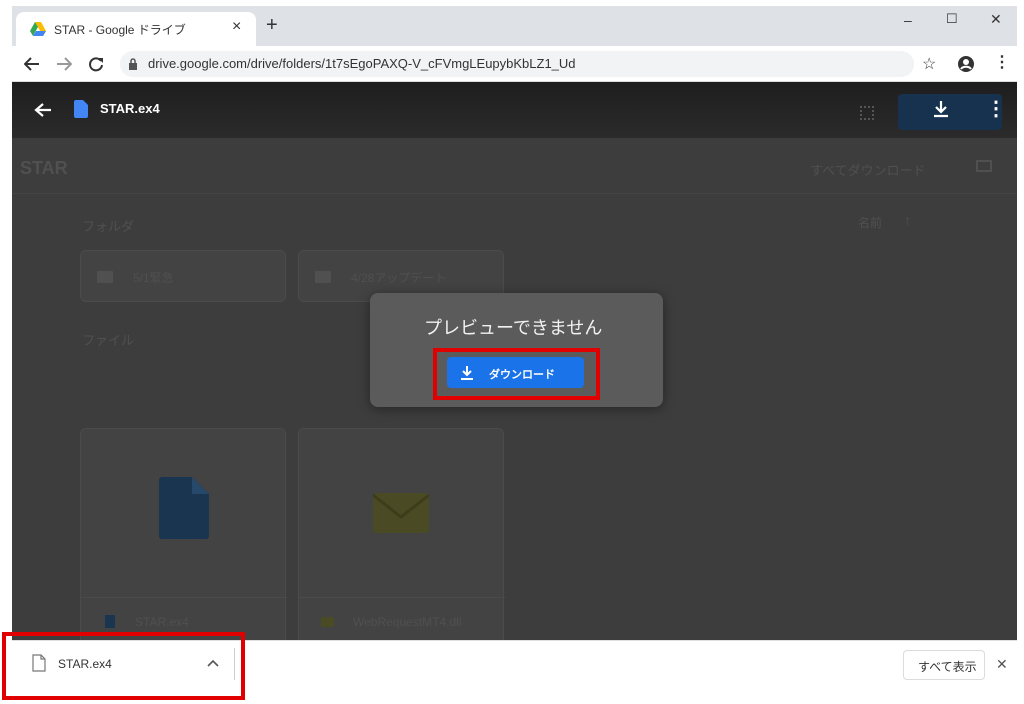 The width and height of the screenshot is (1024, 704). What do you see at coordinates (996, 108) in the screenshot?
I see `more-options-icon: ⋮` at bounding box center [996, 108].